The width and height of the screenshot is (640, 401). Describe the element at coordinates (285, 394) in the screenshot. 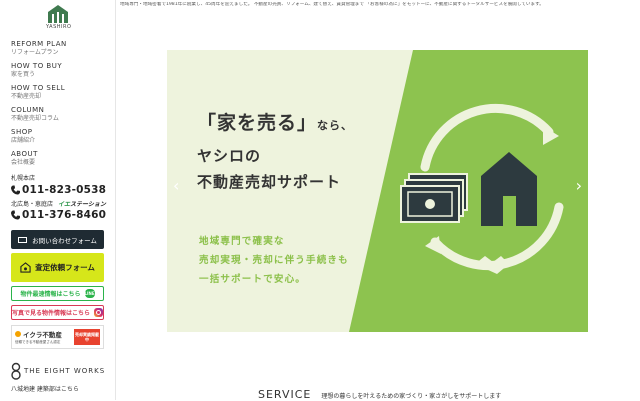

I see `service-title: SERVICE` at that location.